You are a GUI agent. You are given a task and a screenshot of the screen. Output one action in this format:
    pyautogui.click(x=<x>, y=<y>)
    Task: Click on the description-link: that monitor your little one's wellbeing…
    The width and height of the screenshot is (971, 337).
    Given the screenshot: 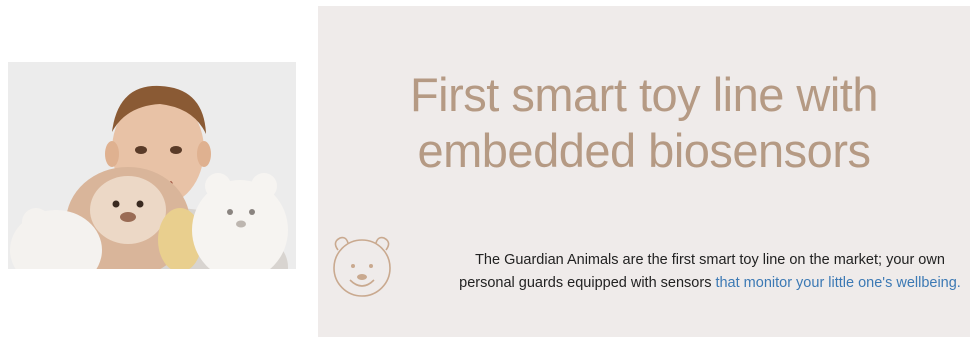 What is the action you would take?
    pyautogui.click(x=837, y=283)
    